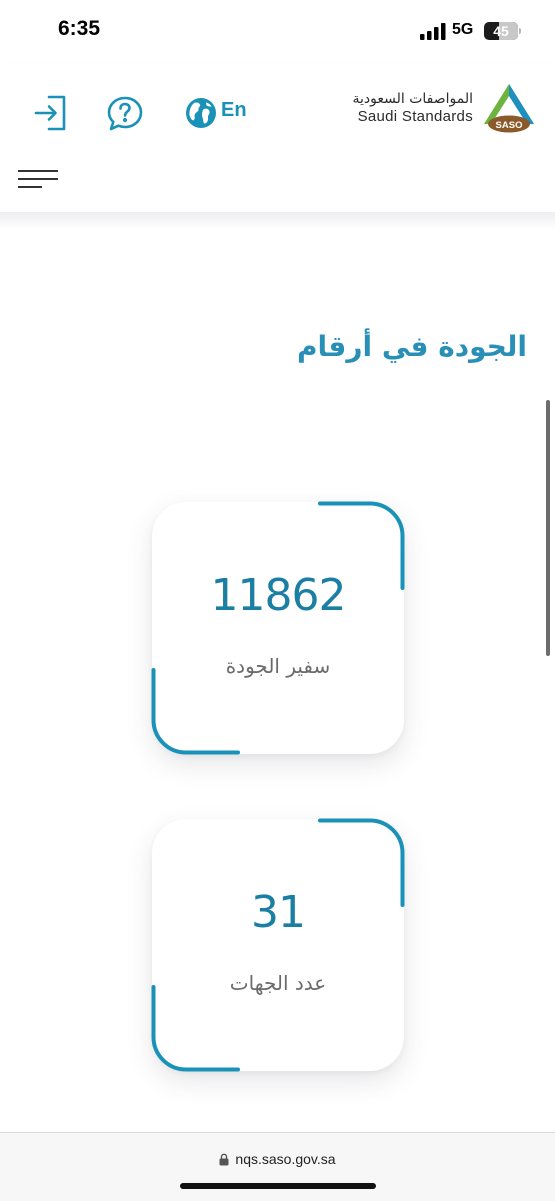 Image resolution: width=555 pixels, height=1201 pixels. What do you see at coordinates (277, 32) in the screenshot?
I see `status-bar: 6:35 5G 45` at bounding box center [277, 32].